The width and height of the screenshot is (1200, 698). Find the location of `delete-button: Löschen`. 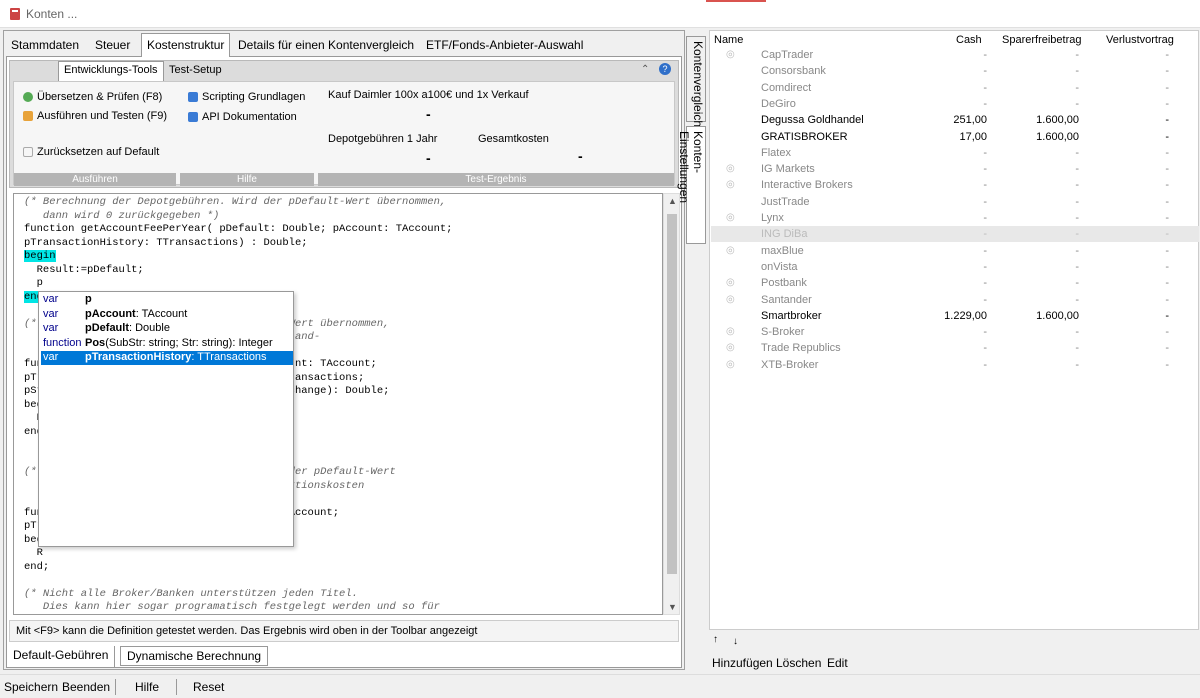

delete-button: Löschen is located at coordinates (798, 663).